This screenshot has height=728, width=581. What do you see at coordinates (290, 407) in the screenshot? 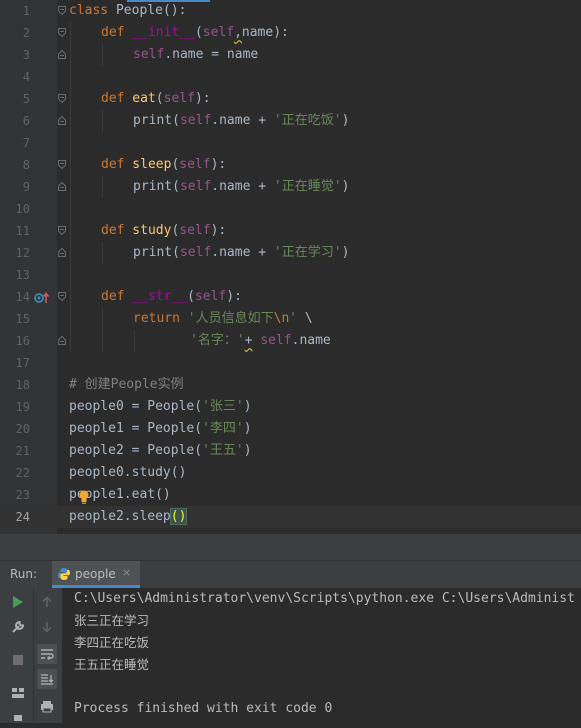
I see `code-line: 19 people0 = People('张三')` at bounding box center [290, 407].